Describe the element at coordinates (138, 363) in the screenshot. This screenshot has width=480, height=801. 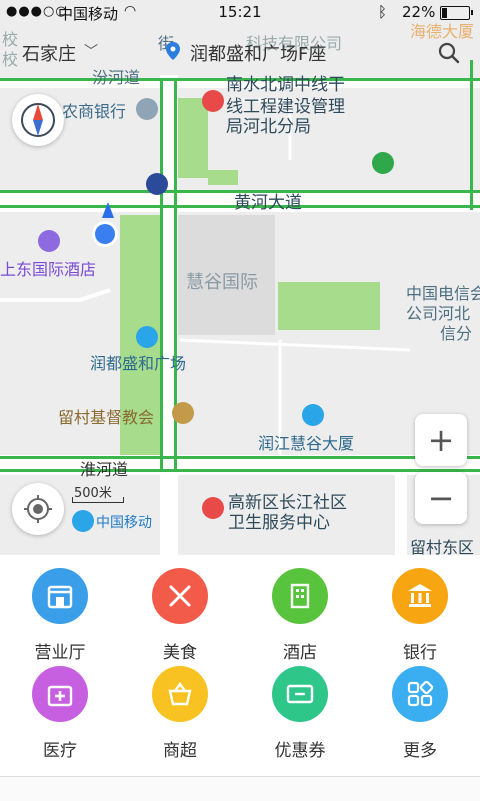
I see `map-label-rundu: 润都盛和广场` at that location.